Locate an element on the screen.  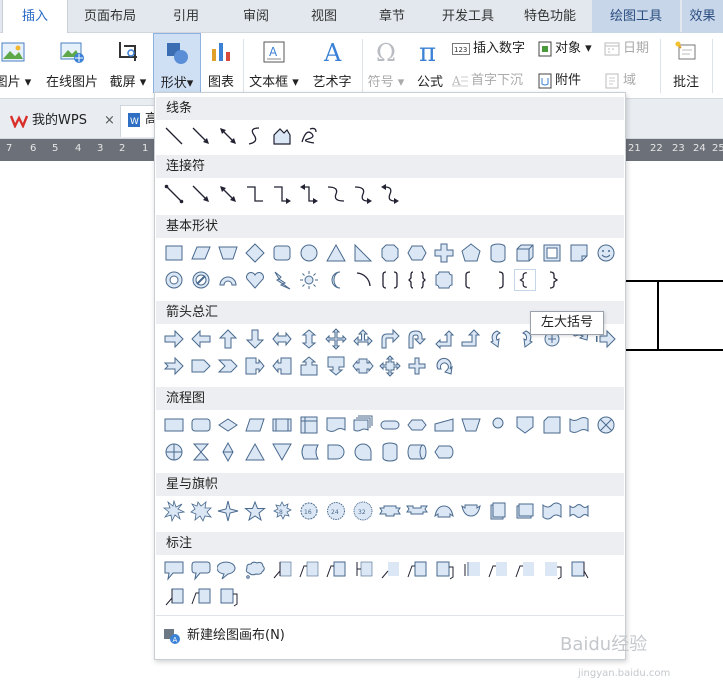
tab-references: 引用 is located at coordinates (186, 16).